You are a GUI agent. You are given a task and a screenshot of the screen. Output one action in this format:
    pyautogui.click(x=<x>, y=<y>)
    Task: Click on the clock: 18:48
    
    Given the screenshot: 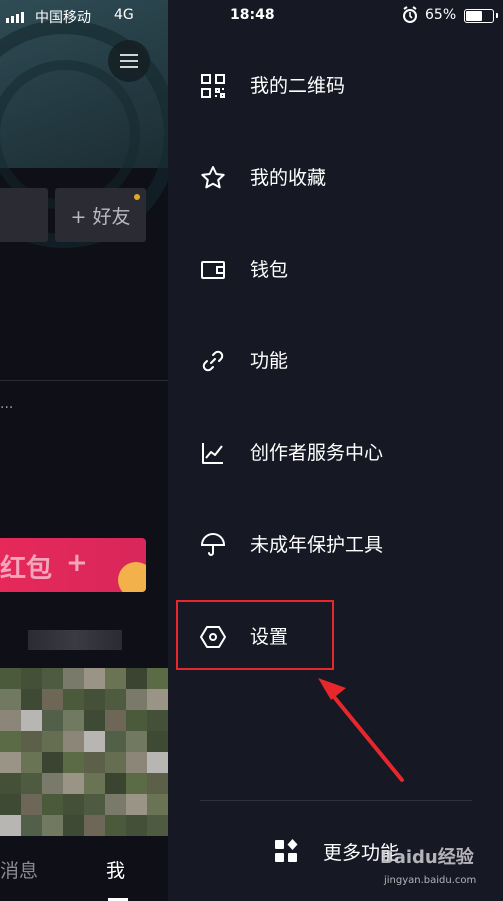 What is the action you would take?
    pyautogui.click(x=252, y=15)
    